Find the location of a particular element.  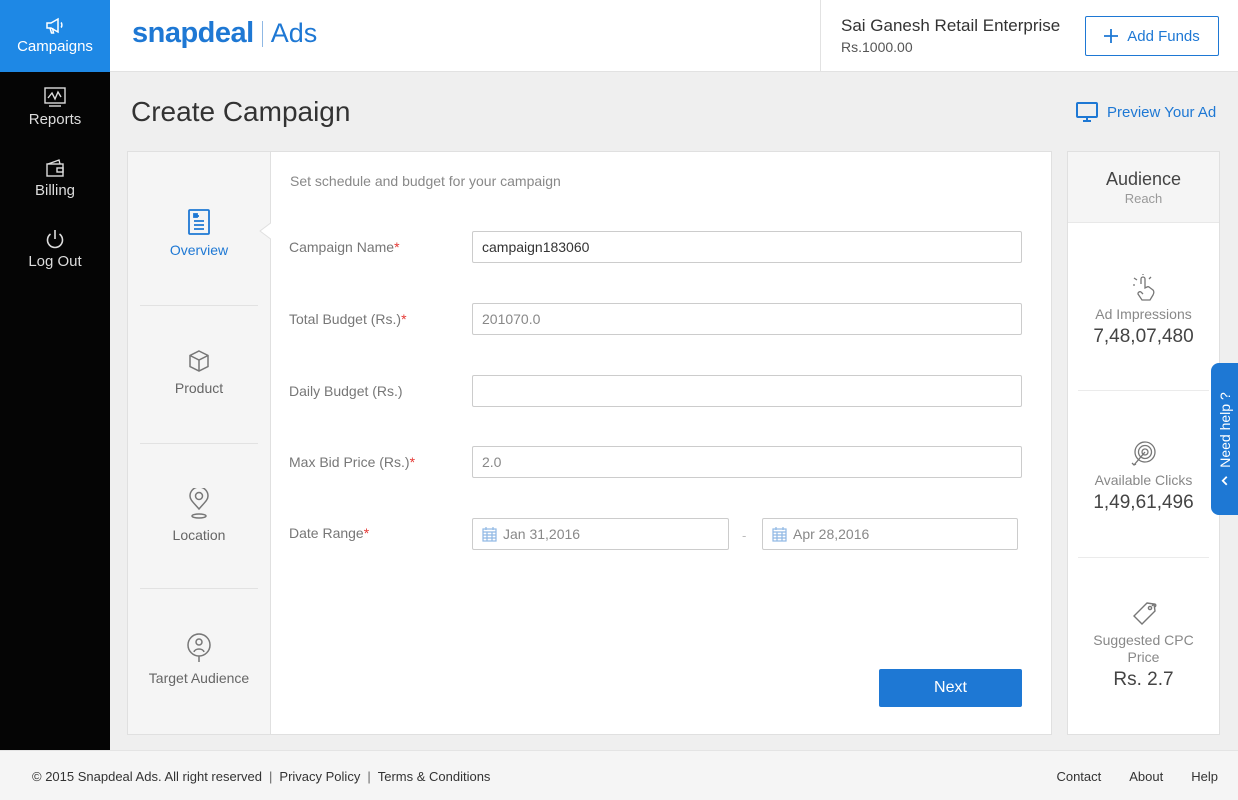

nav-label: Log Out is located at coordinates (55, 261).